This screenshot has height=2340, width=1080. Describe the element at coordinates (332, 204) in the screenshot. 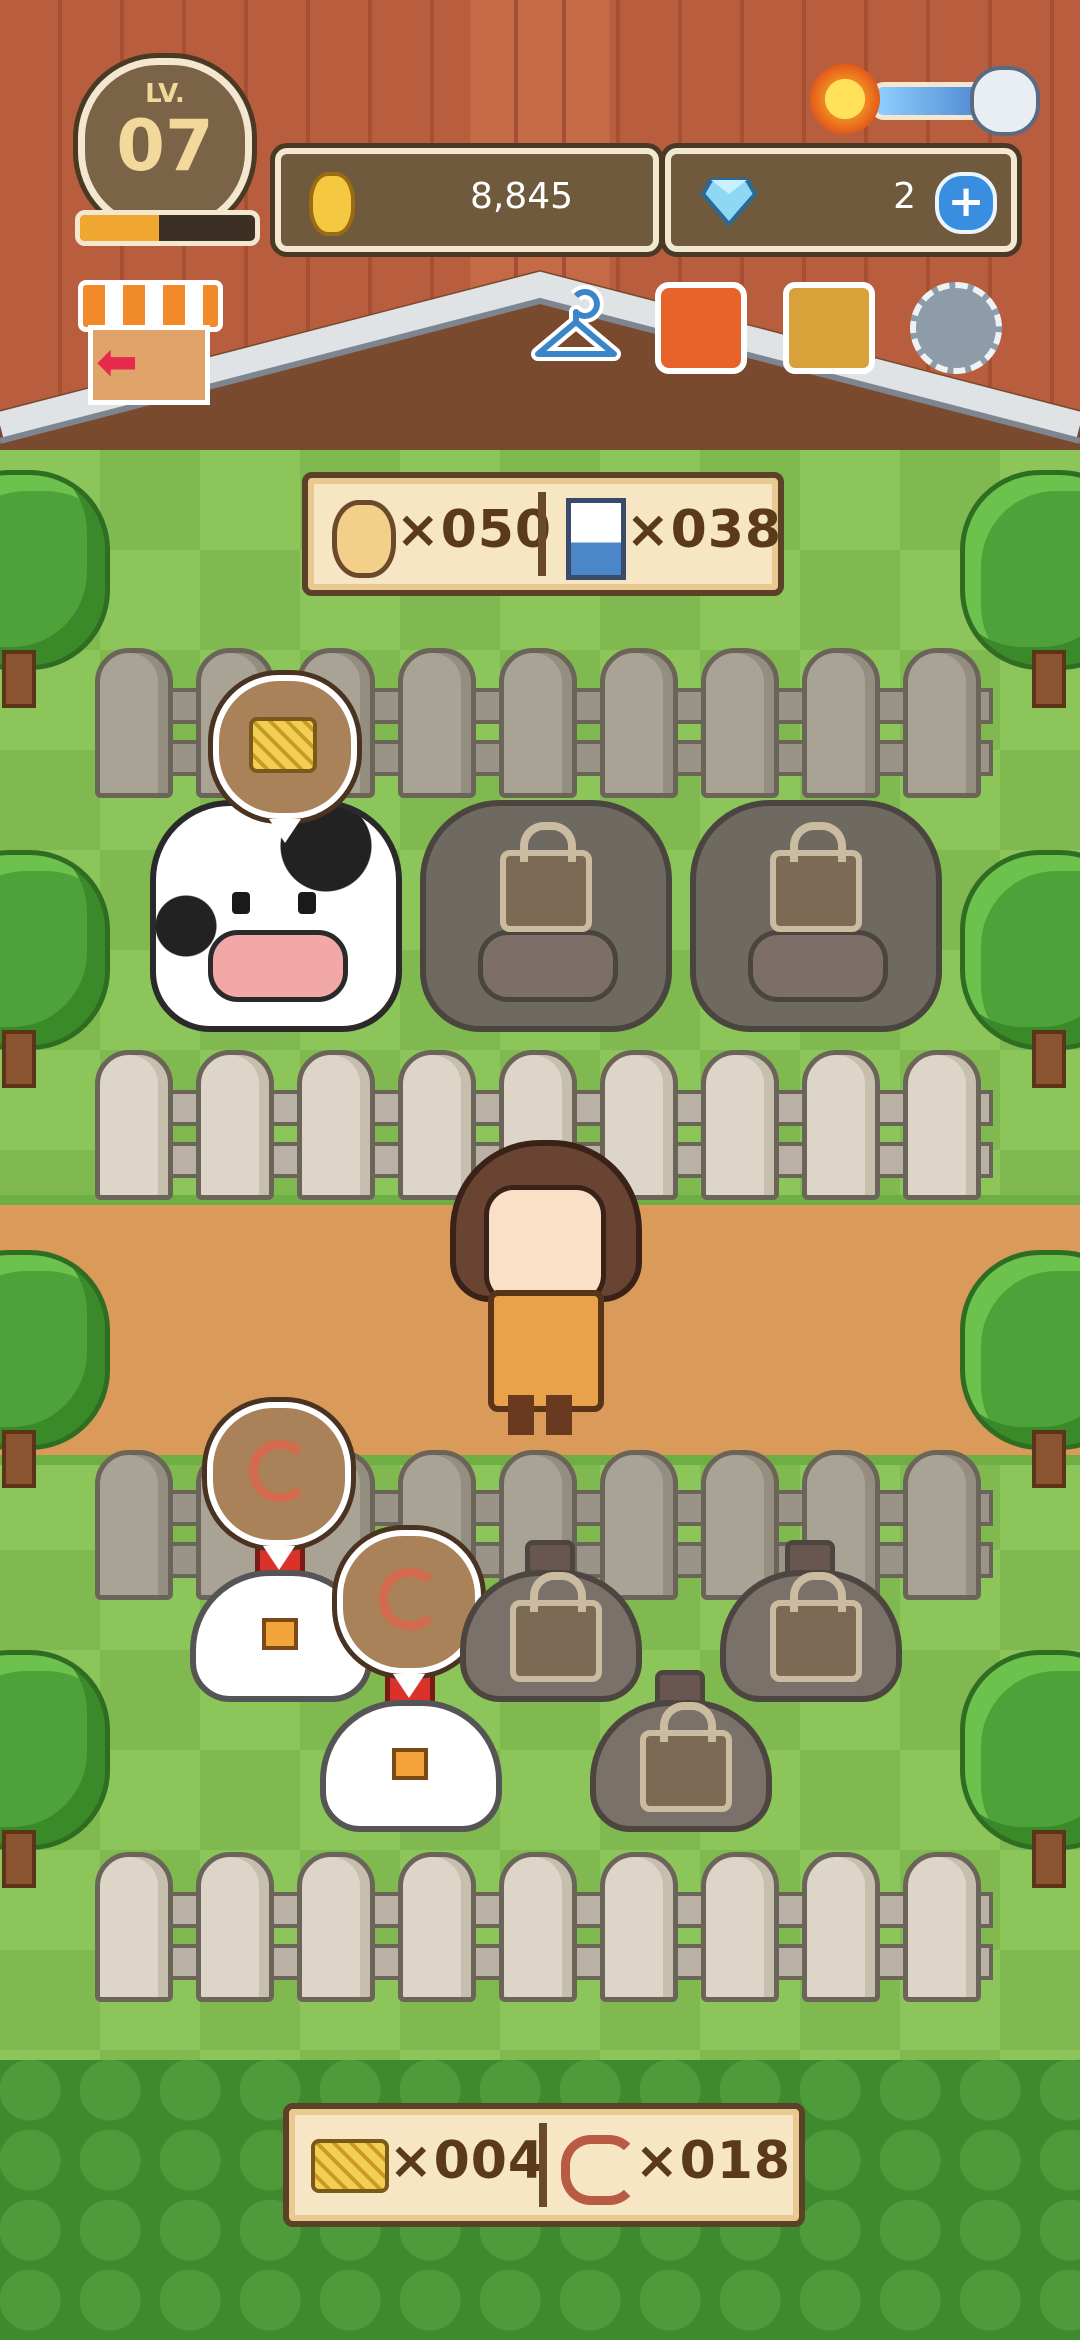

I see `coin-icon` at that location.